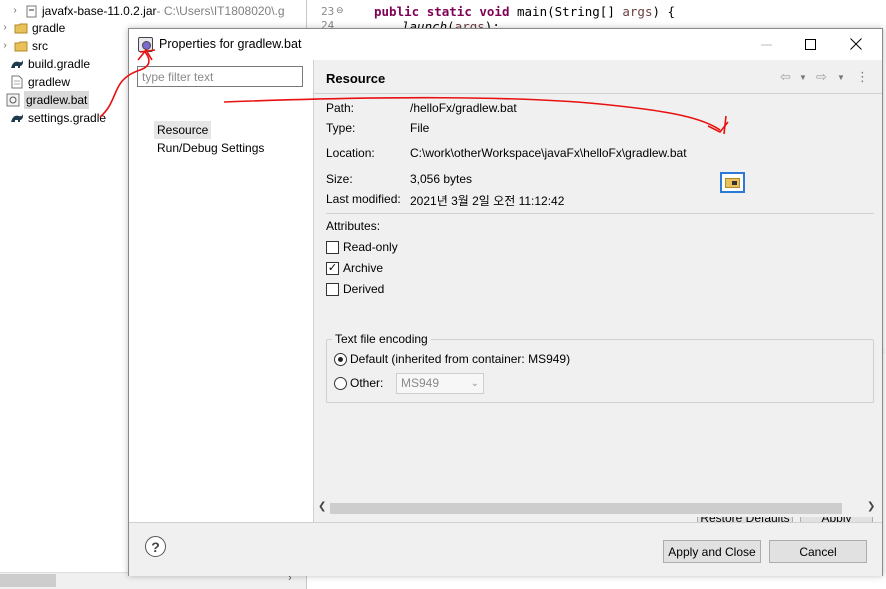  I want to click on size-label: Size:, so click(339, 179).